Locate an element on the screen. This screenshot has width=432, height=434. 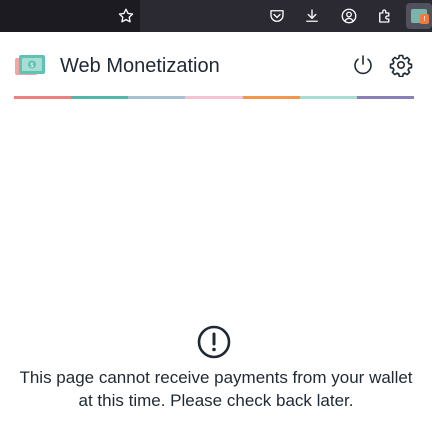
power-button is located at coordinates (363, 65).